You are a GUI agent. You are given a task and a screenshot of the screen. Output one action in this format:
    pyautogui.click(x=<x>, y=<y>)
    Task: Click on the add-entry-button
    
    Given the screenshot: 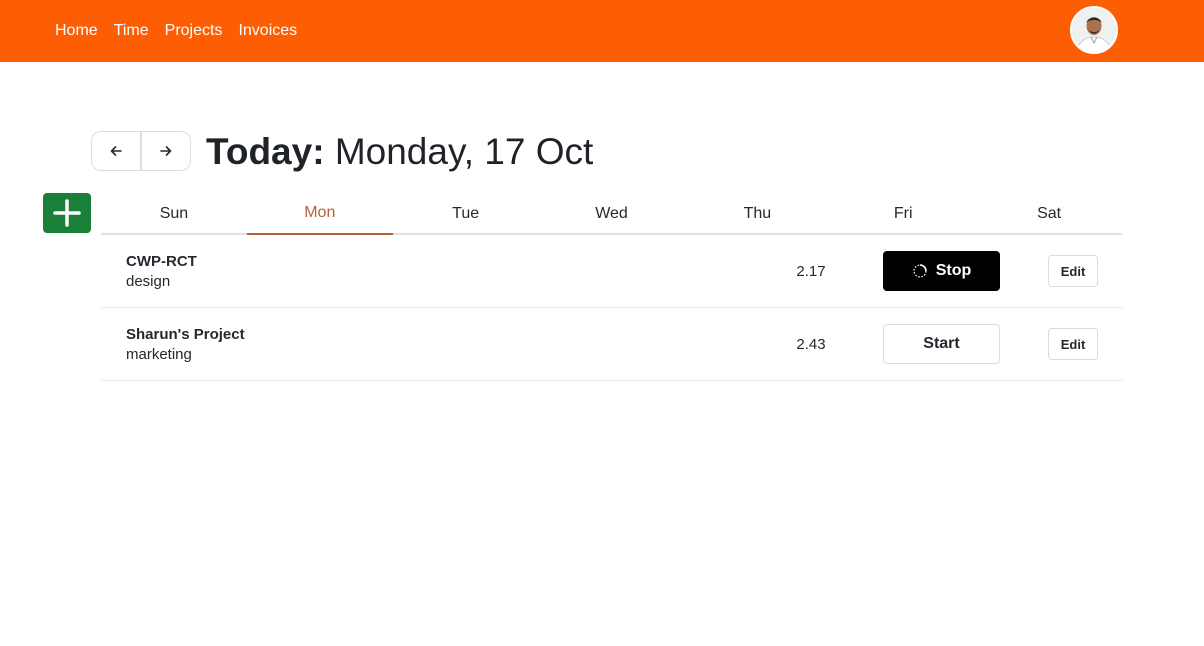 What is the action you would take?
    pyautogui.click(x=67, y=213)
    